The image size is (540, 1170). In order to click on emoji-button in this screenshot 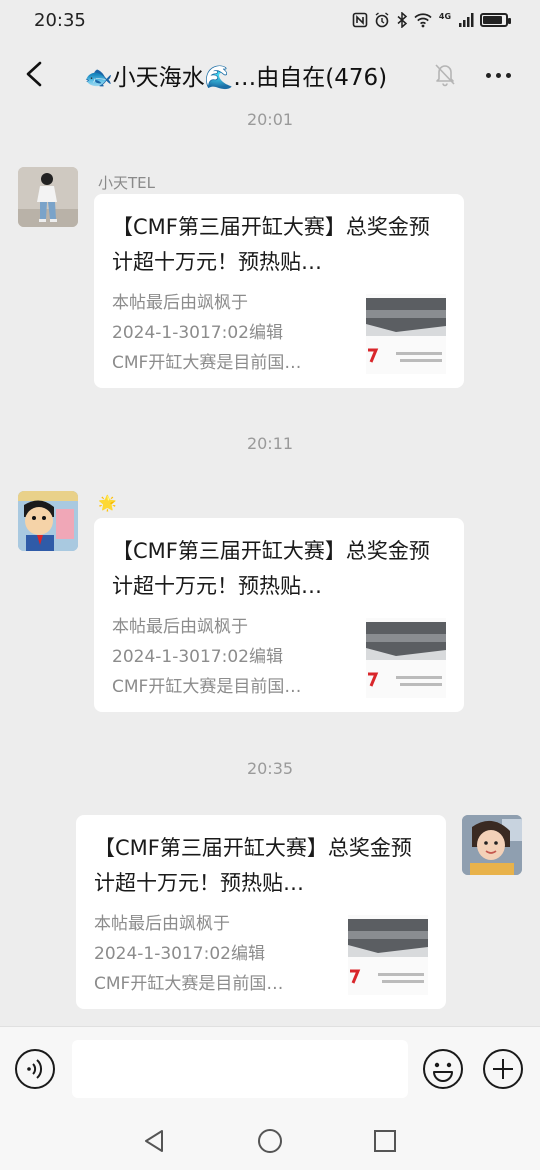, I will do `click(443, 1069)`.